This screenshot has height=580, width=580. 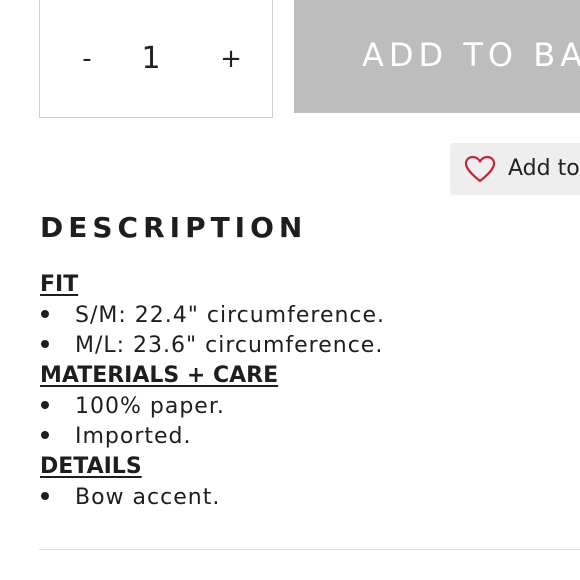 I want to click on list-item-text: S/M: 22.4" circumference., so click(x=230, y=315).